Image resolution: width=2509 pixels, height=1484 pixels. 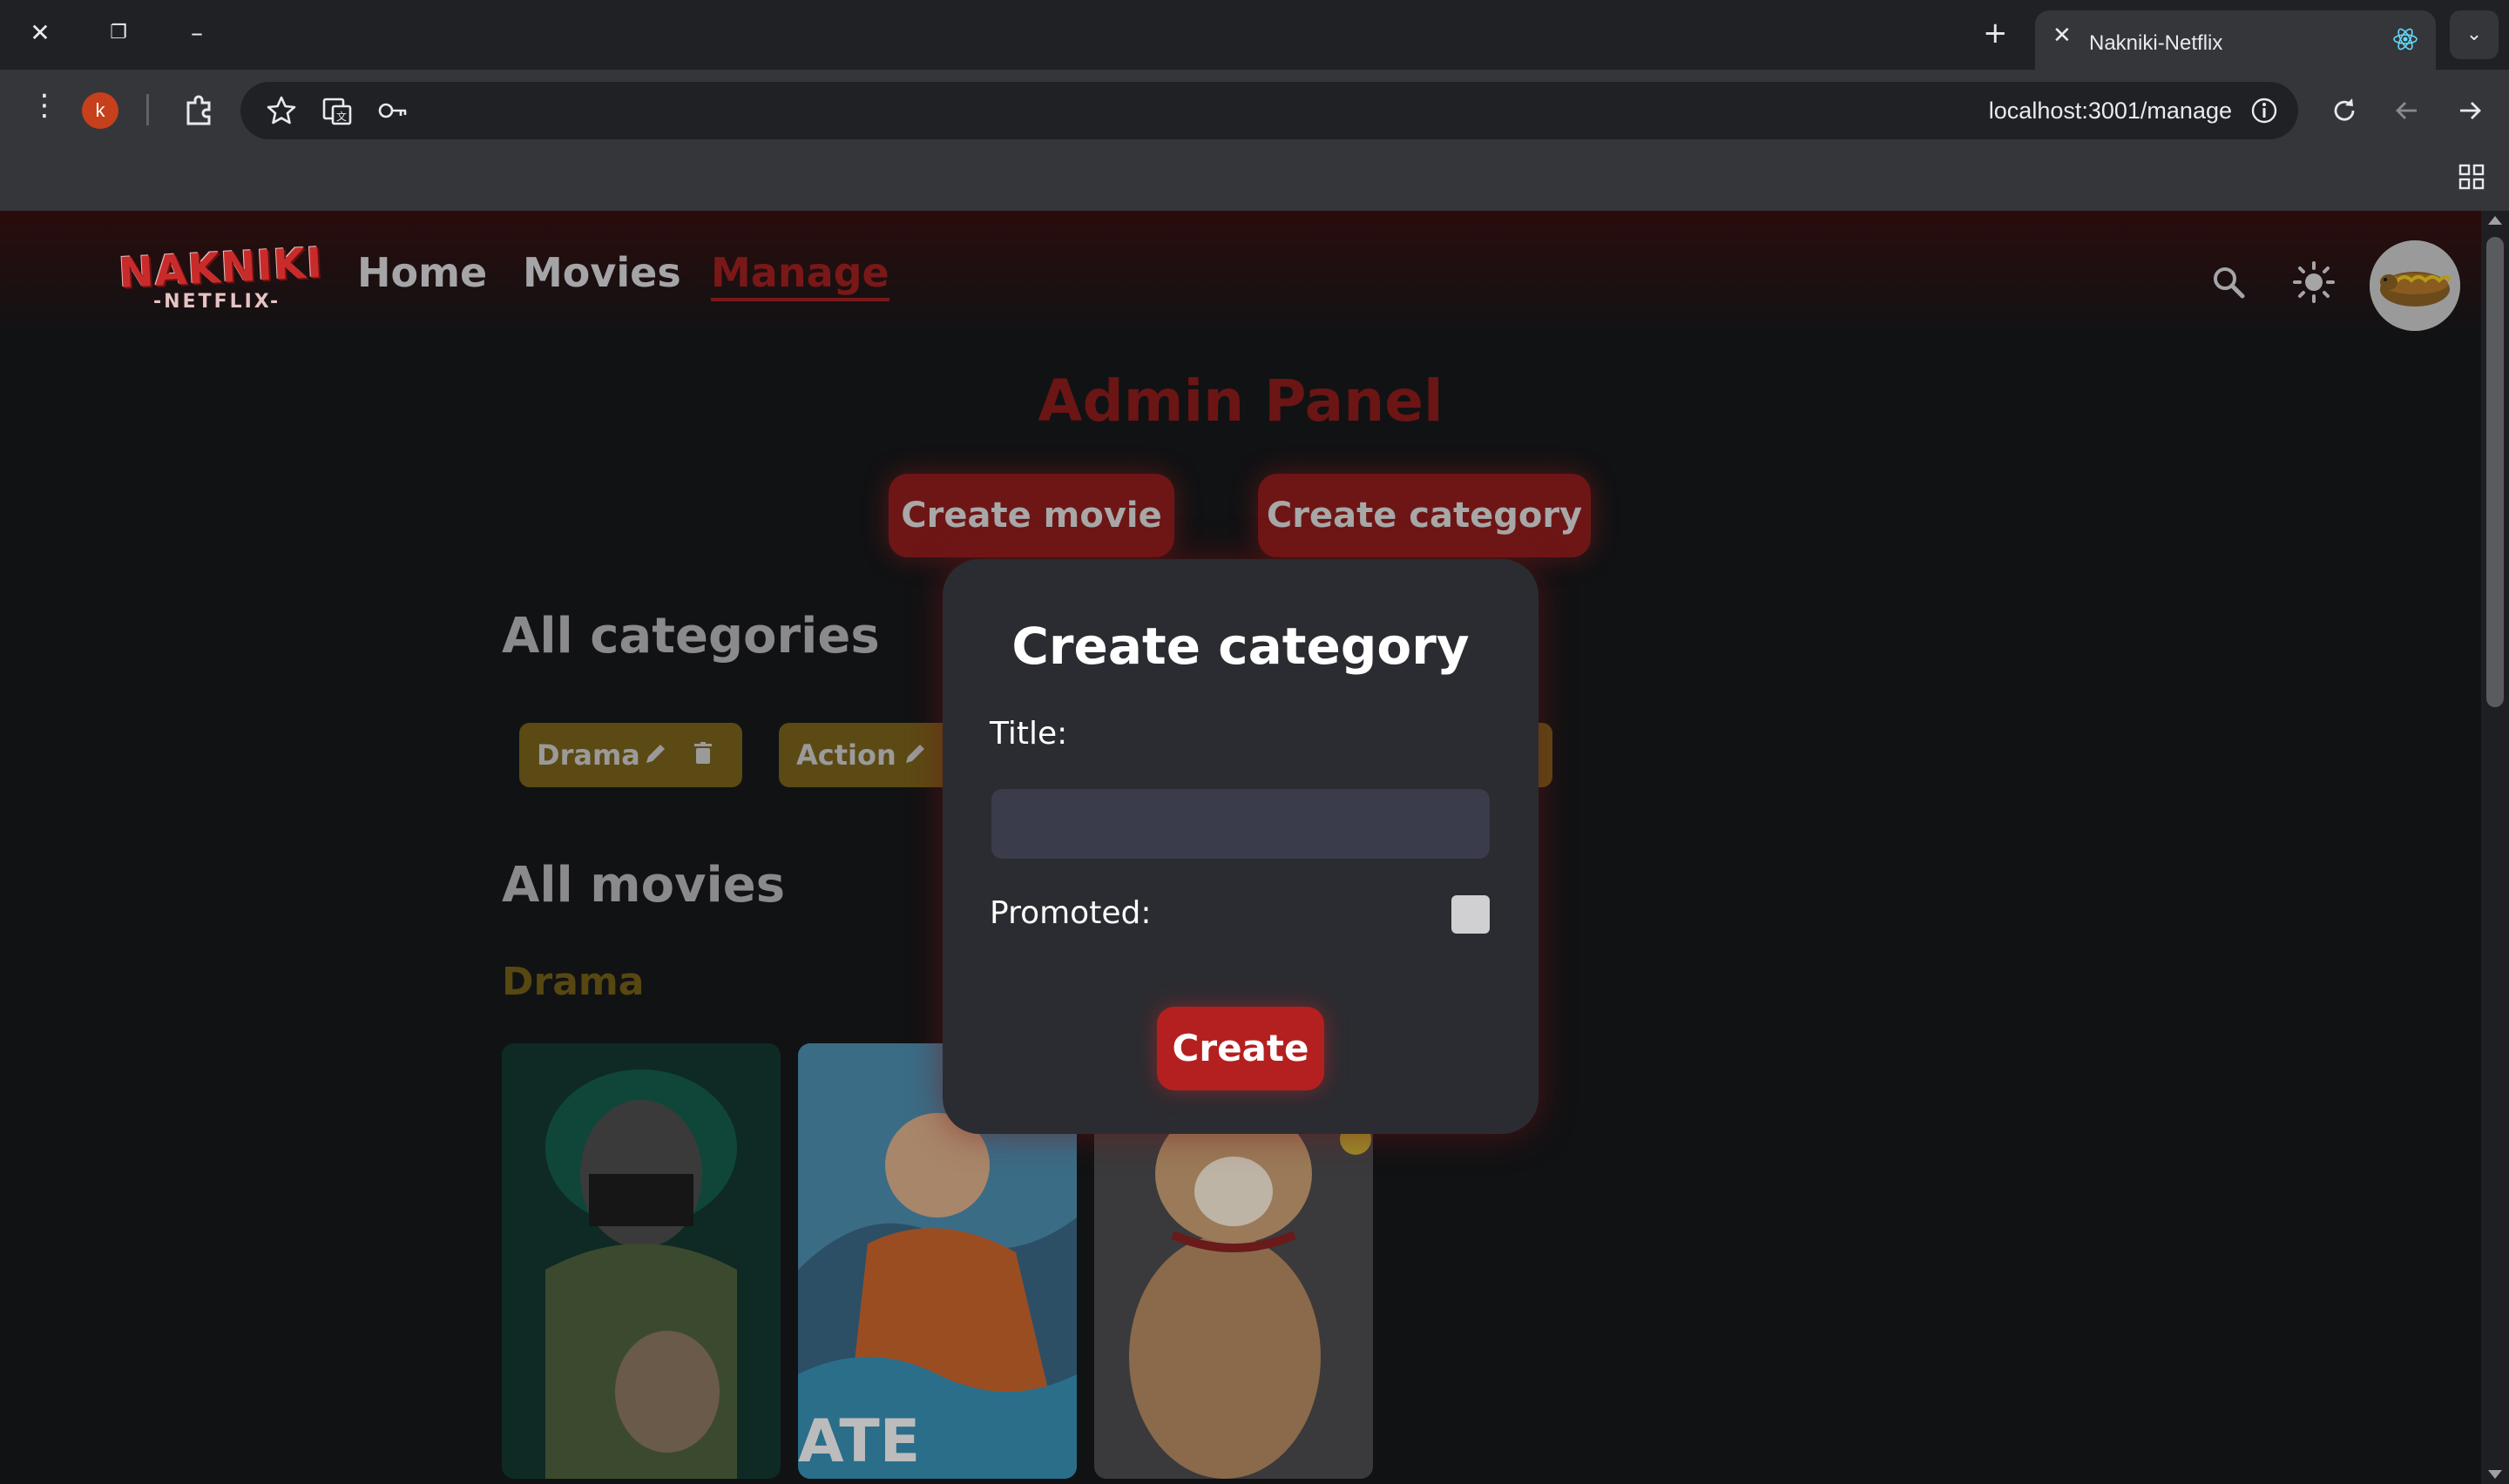 I want to click on scrollbar-thumb, so click(x=2495, y=472).